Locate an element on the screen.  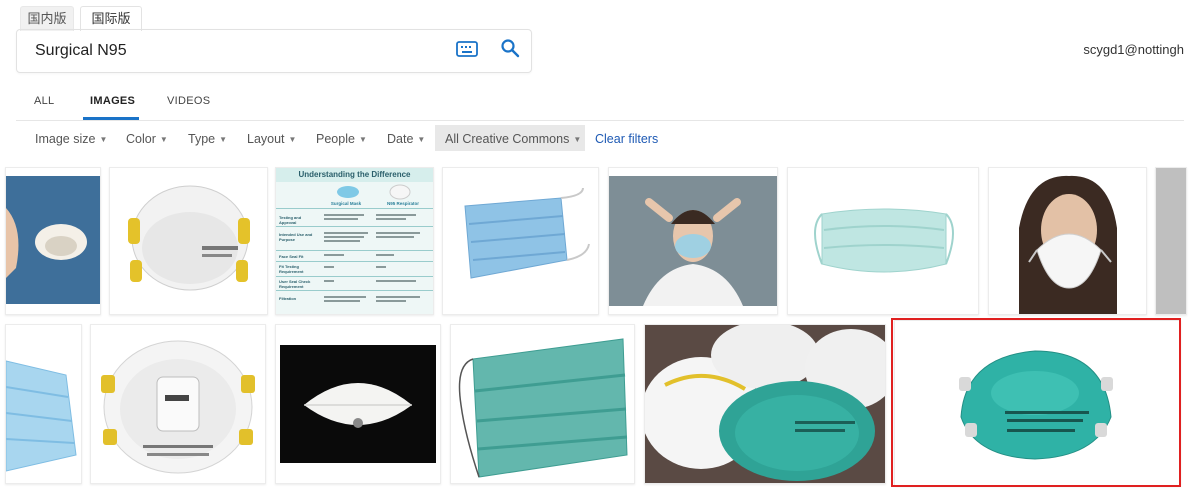
keyboard-icon is located at coordinates (467, 49).